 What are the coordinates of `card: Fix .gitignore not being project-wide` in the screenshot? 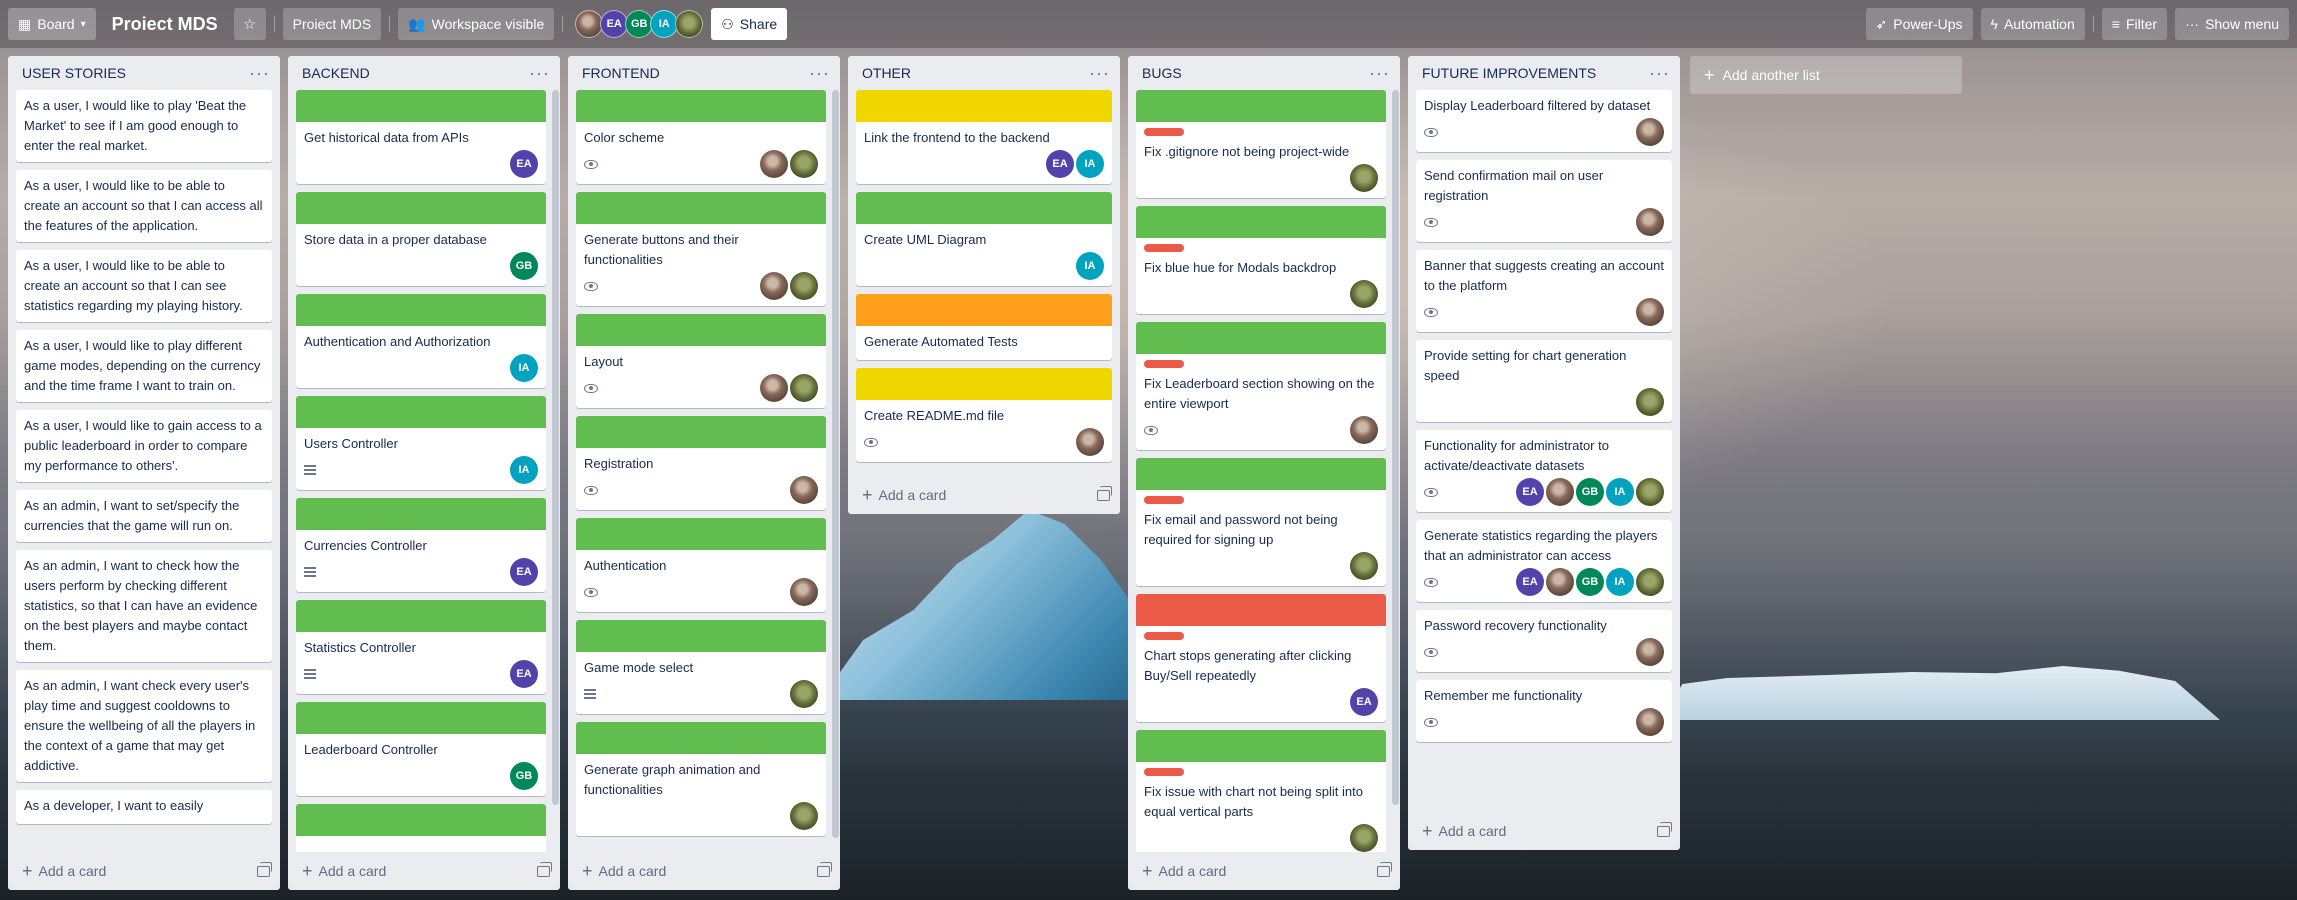 It's located at (1261, 144).